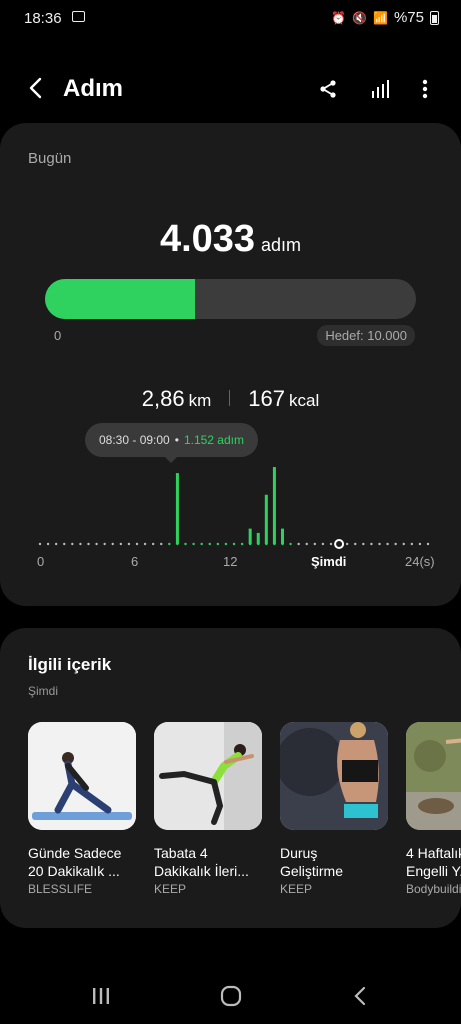 The image size is (461, 1024). Describe the element at coordinates (230, 399) in the screenshot. I see `distance-calories-row: 2,86 km 167 kcal` at that location.